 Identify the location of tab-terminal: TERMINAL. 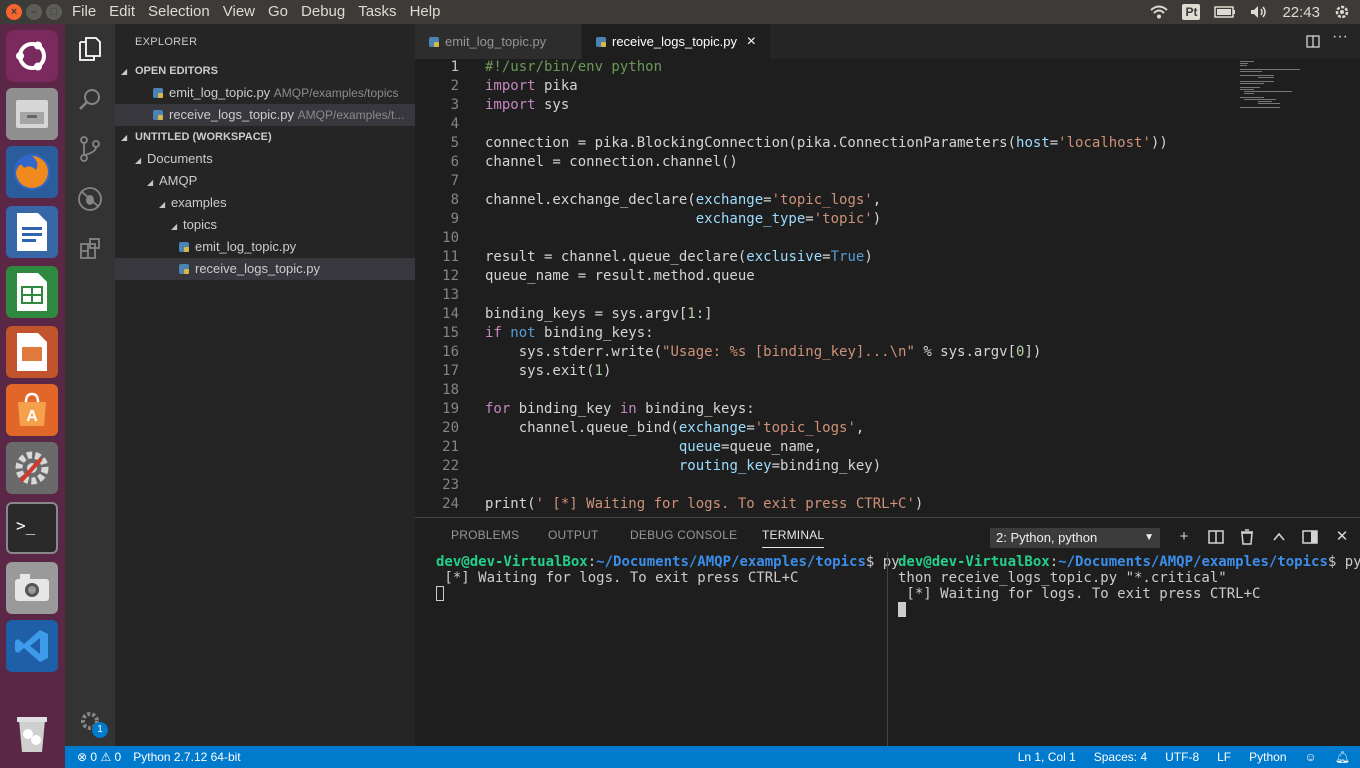
(793, 538).